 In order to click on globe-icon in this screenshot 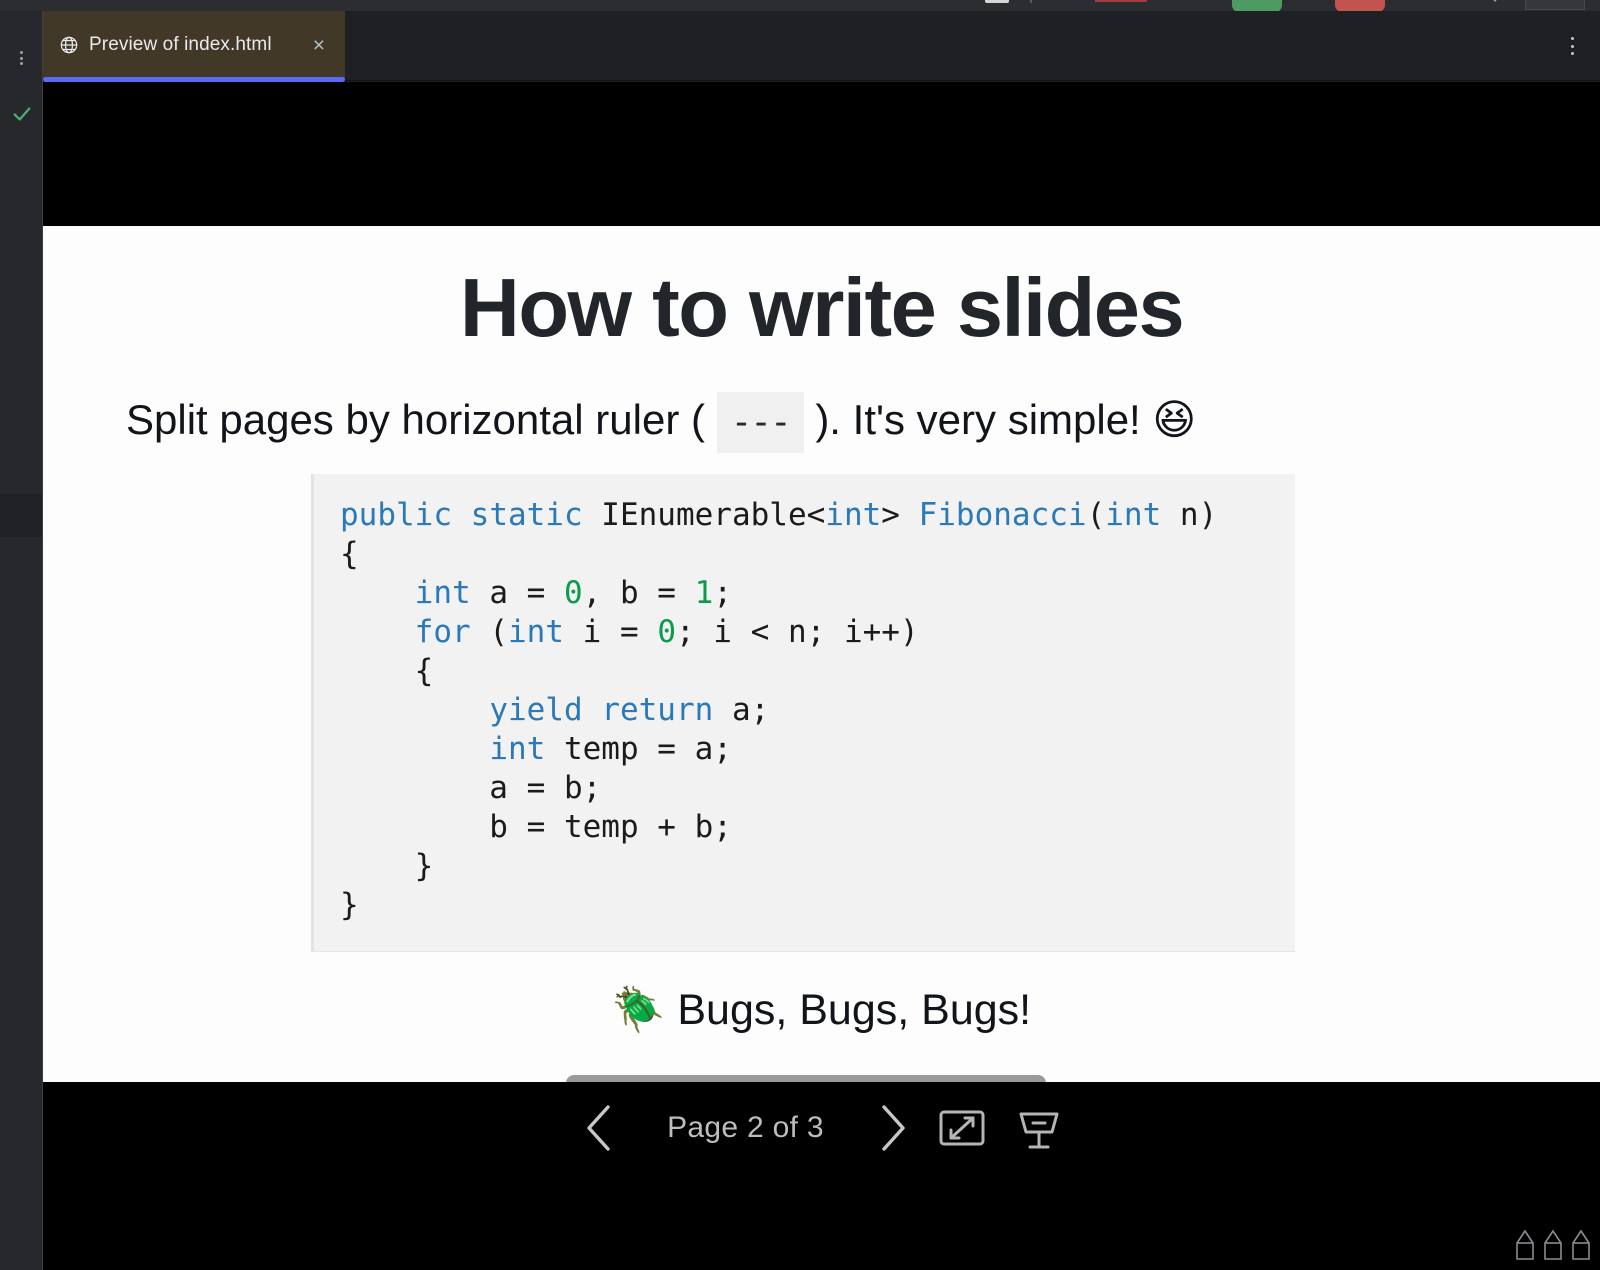, I will do `click(69, 45)`.